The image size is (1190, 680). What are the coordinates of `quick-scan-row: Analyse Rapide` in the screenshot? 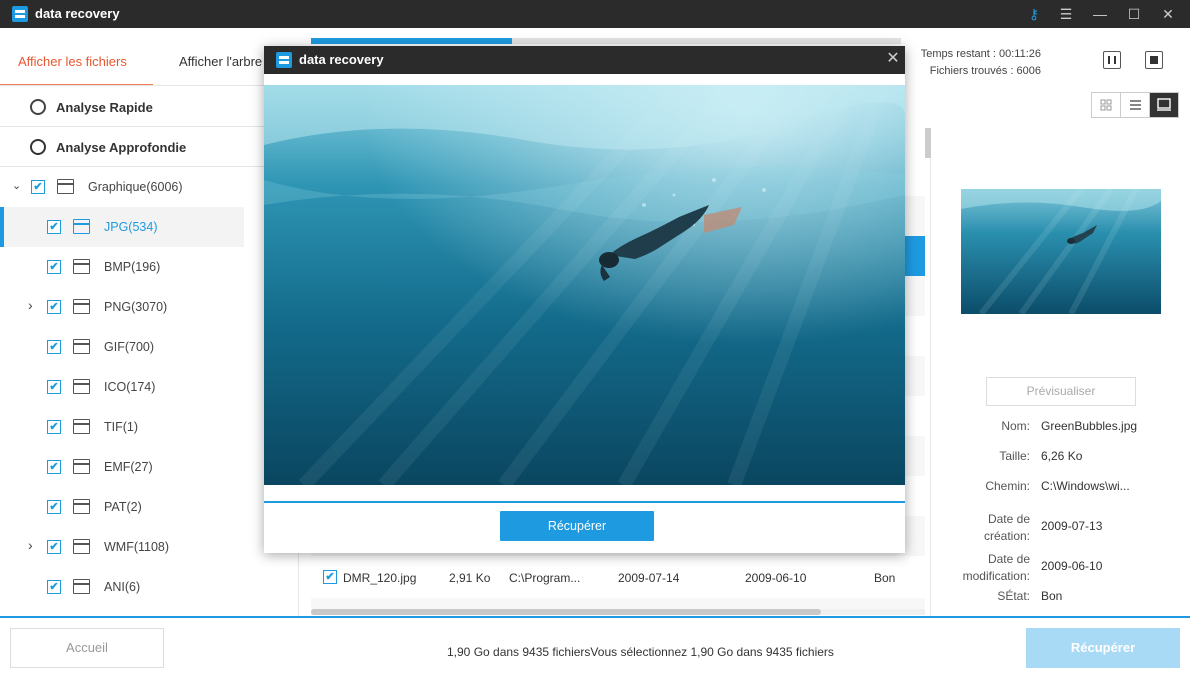 It's located at (149, 107).